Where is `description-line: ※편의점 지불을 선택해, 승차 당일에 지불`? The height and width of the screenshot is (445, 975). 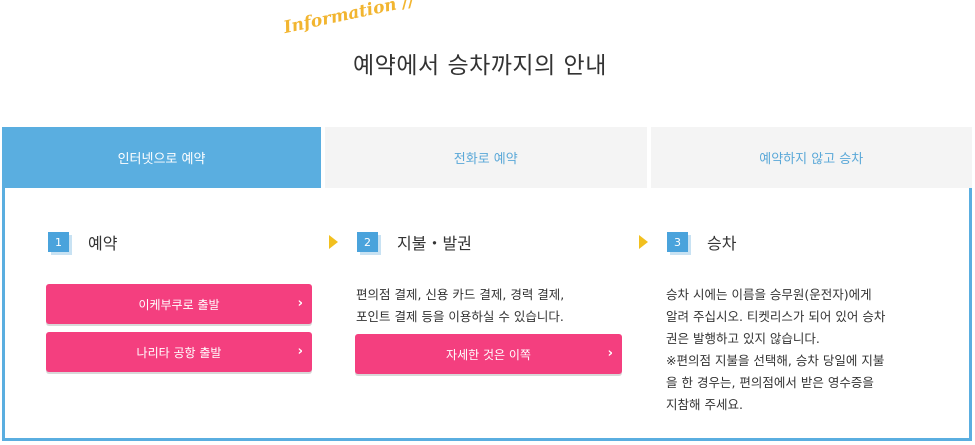
description-line: ※편의점 지불을 선택해, 승차 당일에 지불 is located at coordinates (775, 360).